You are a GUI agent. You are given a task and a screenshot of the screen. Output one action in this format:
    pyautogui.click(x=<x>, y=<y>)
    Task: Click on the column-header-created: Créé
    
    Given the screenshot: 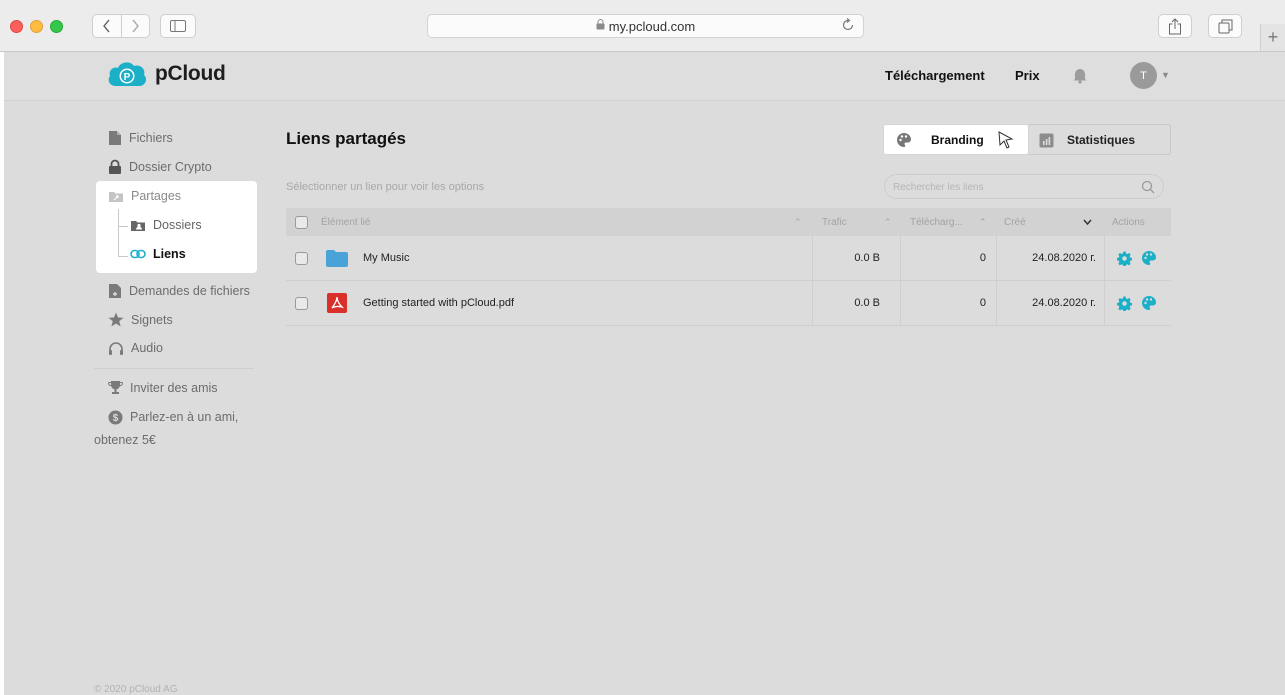 What is the action you would take?
    pyautogui.click(x=1015, y=222)
    